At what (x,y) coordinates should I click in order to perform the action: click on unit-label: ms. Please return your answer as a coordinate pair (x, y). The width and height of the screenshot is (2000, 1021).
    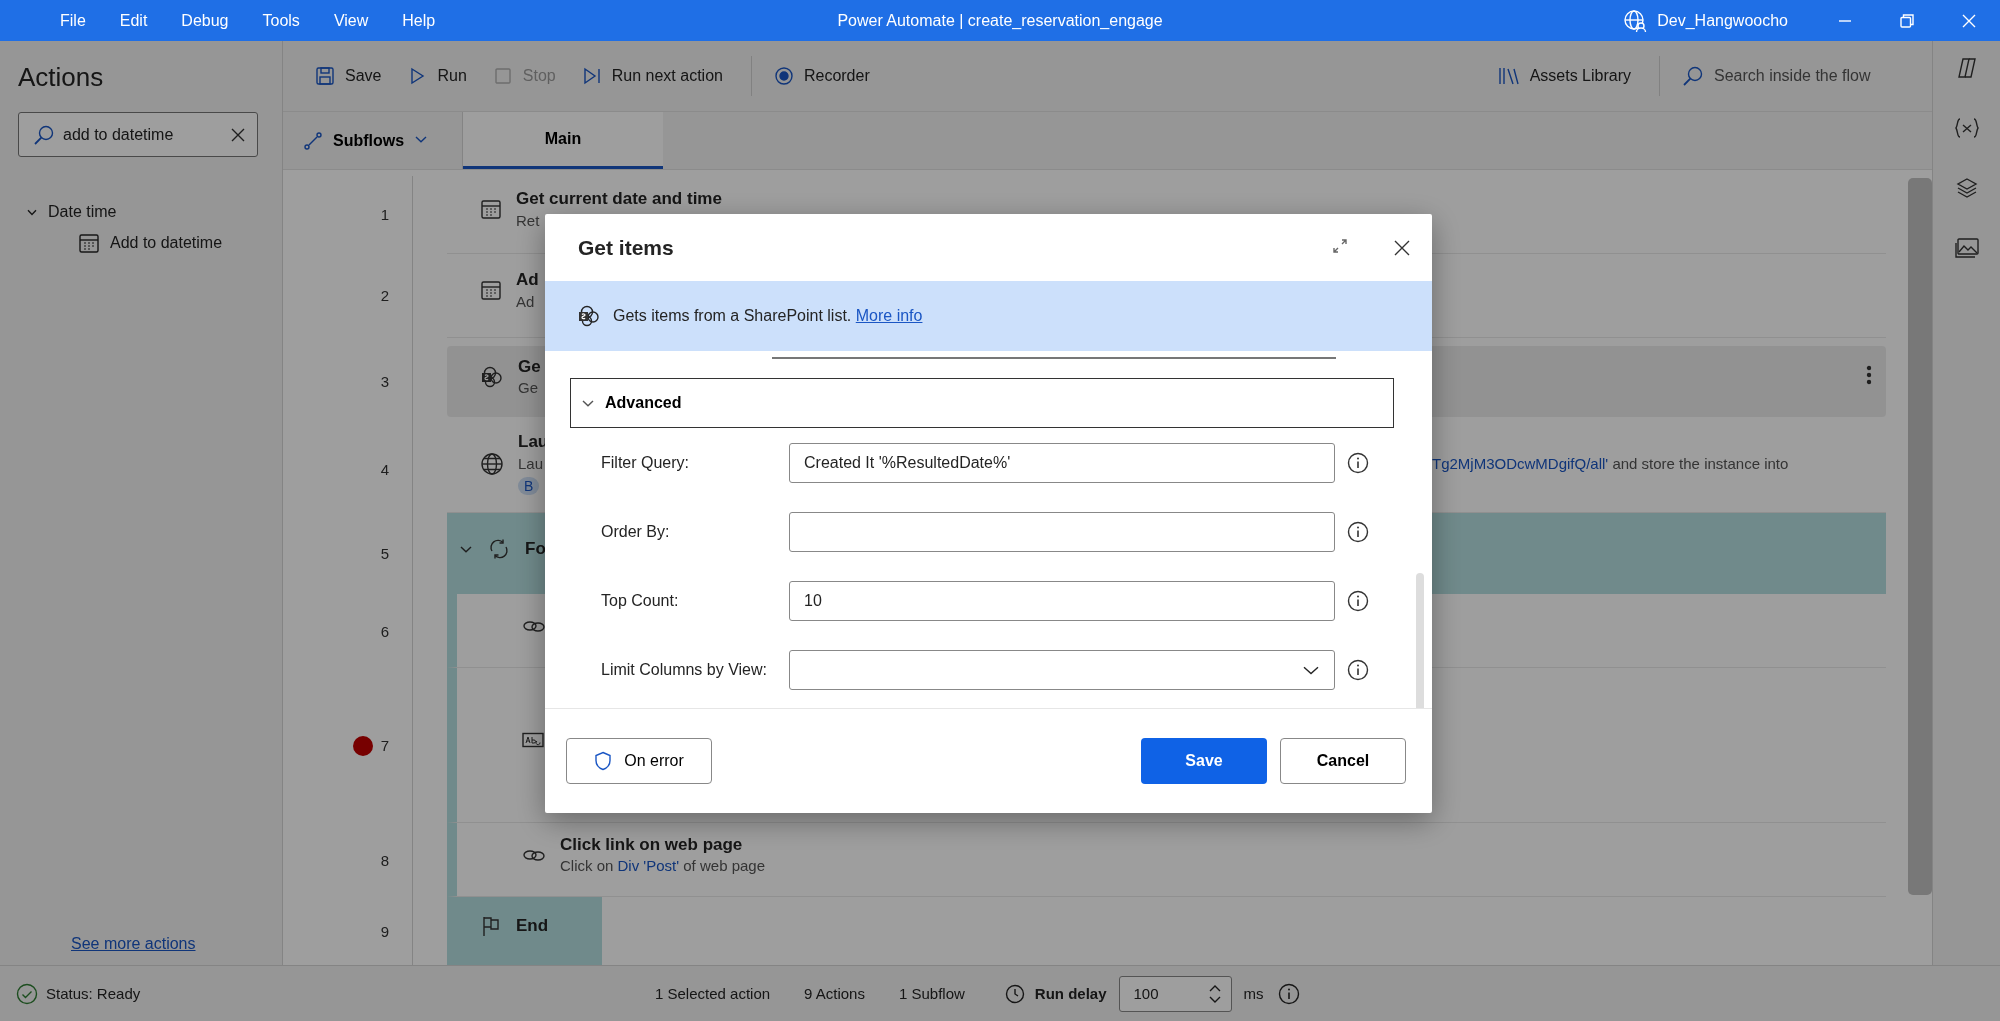
    Looking at the image, I should click on (1253, 993).